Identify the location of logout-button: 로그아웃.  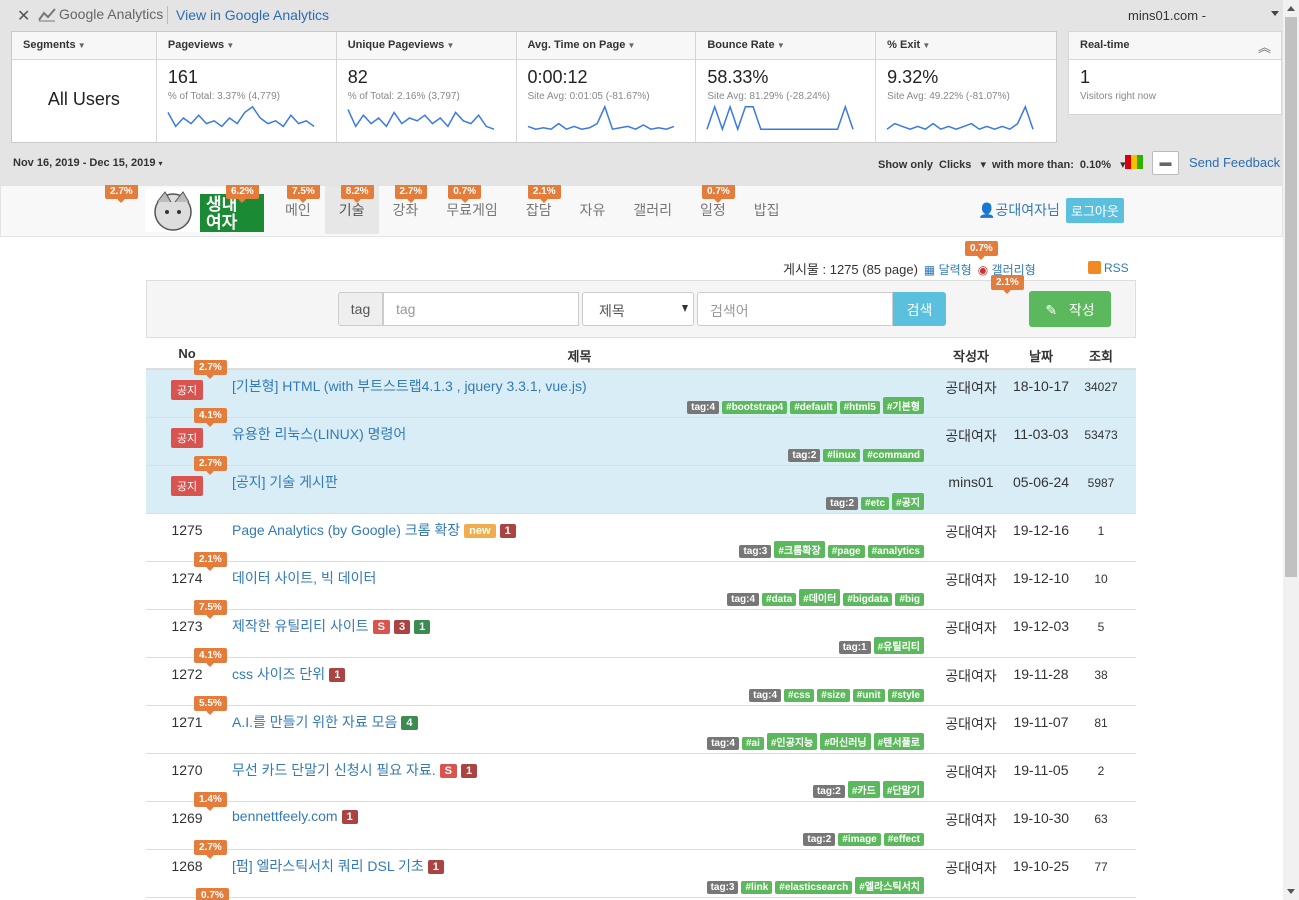
(1095, 210).